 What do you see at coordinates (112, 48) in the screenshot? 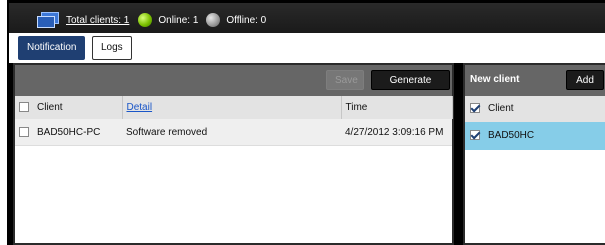
I see `tab-logs: Logs` at bounding box center [112, 48].